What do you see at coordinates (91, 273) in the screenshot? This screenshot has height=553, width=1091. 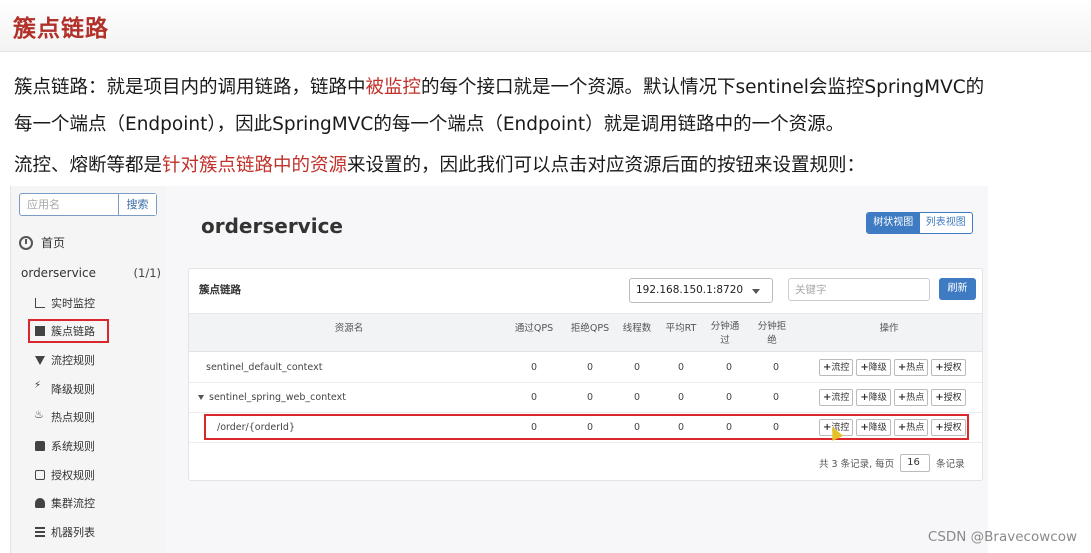 I see `nav-app-orderservice: orderservice (1/1)` at bounding box center [91, 273].